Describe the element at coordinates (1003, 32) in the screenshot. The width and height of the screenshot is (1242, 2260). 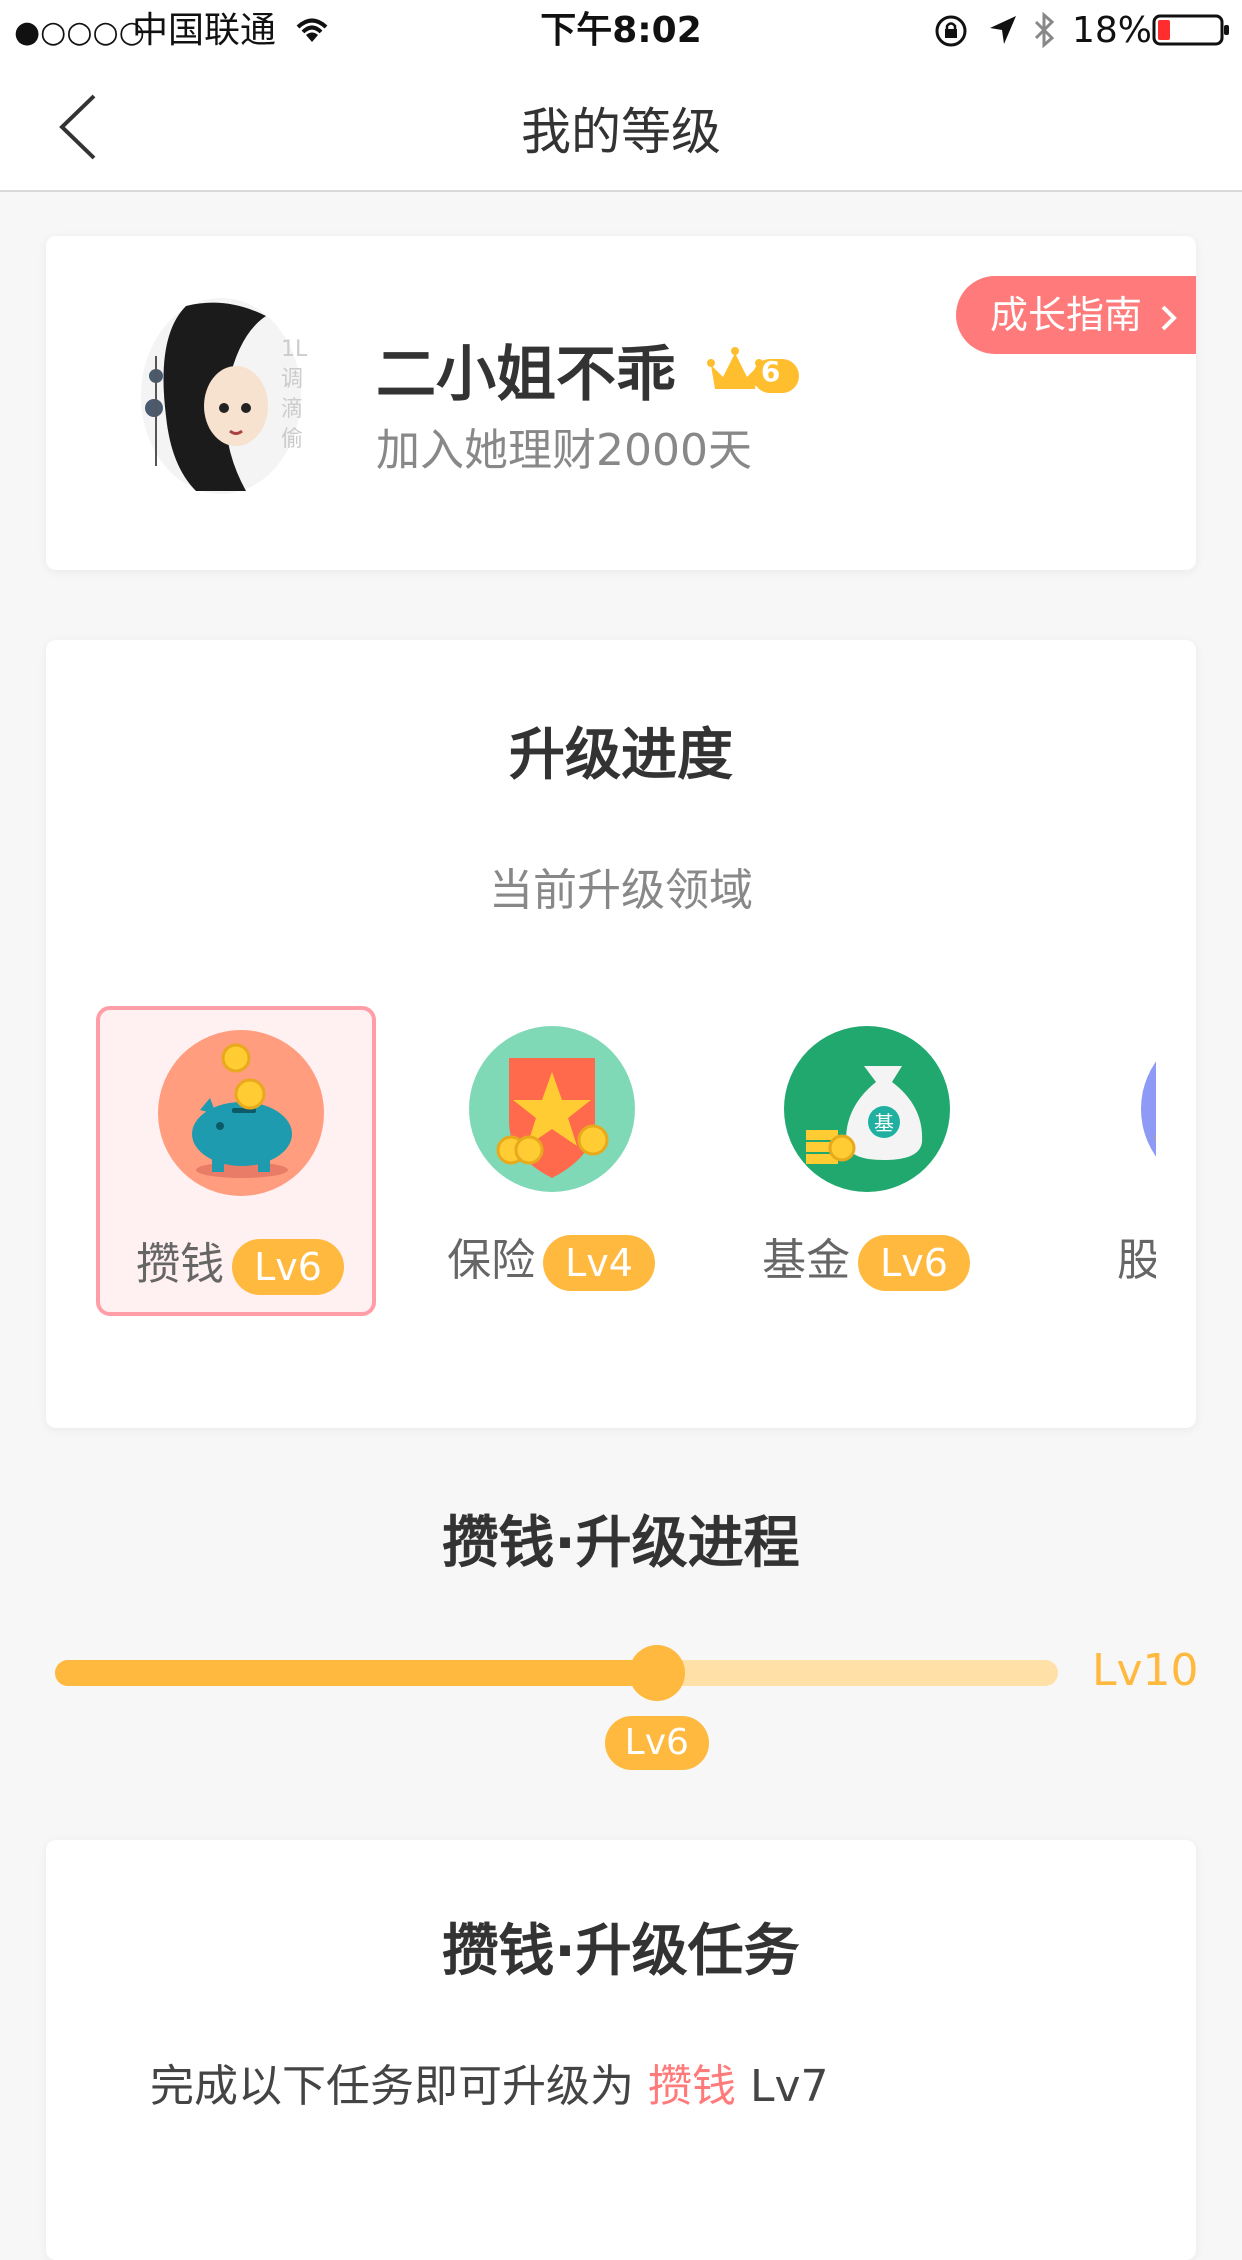
I see `location-icon` at that location.